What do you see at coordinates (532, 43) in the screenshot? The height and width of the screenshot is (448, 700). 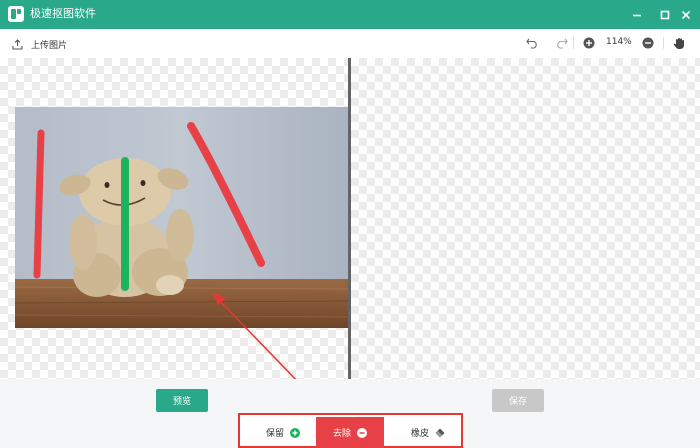 I see `undo-icon` at bounding box center [532, 43].